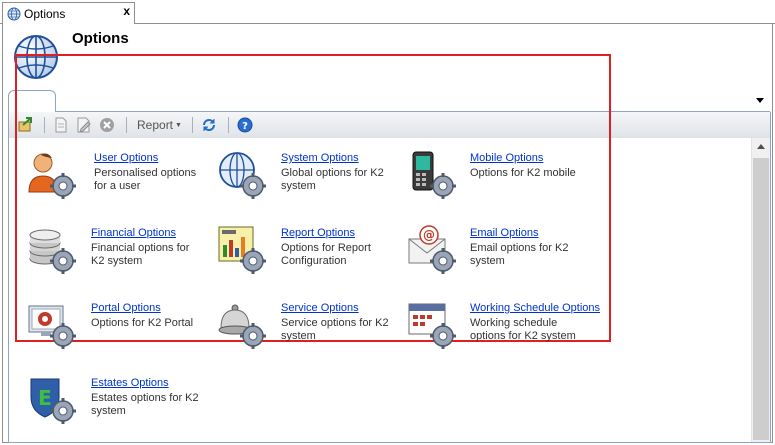 The height and width of the screenshot is (445, 775). Describe the element at coordinates (142, 323) in the screenshot. I see `option-description: Options for K2 Portal` at that location.